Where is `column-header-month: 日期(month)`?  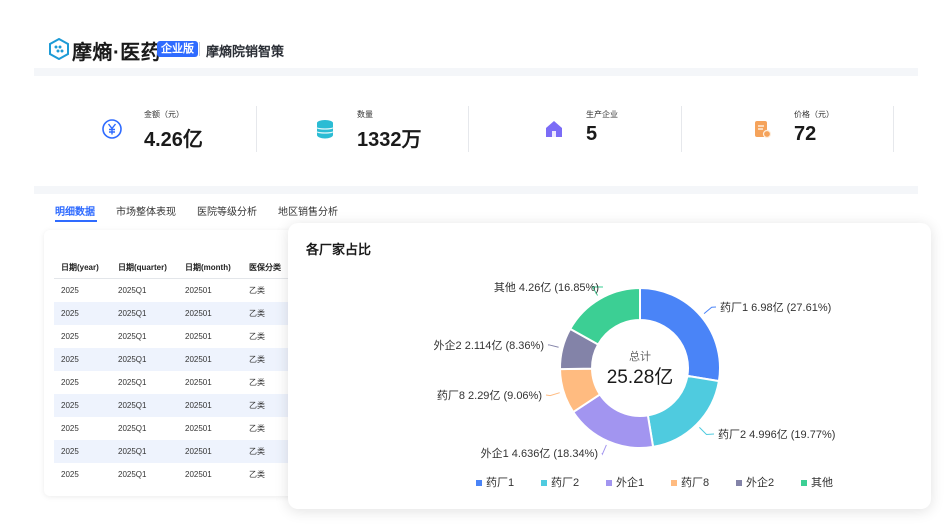
column-header-month: 日期(month) is located at coordinates (217, 267).